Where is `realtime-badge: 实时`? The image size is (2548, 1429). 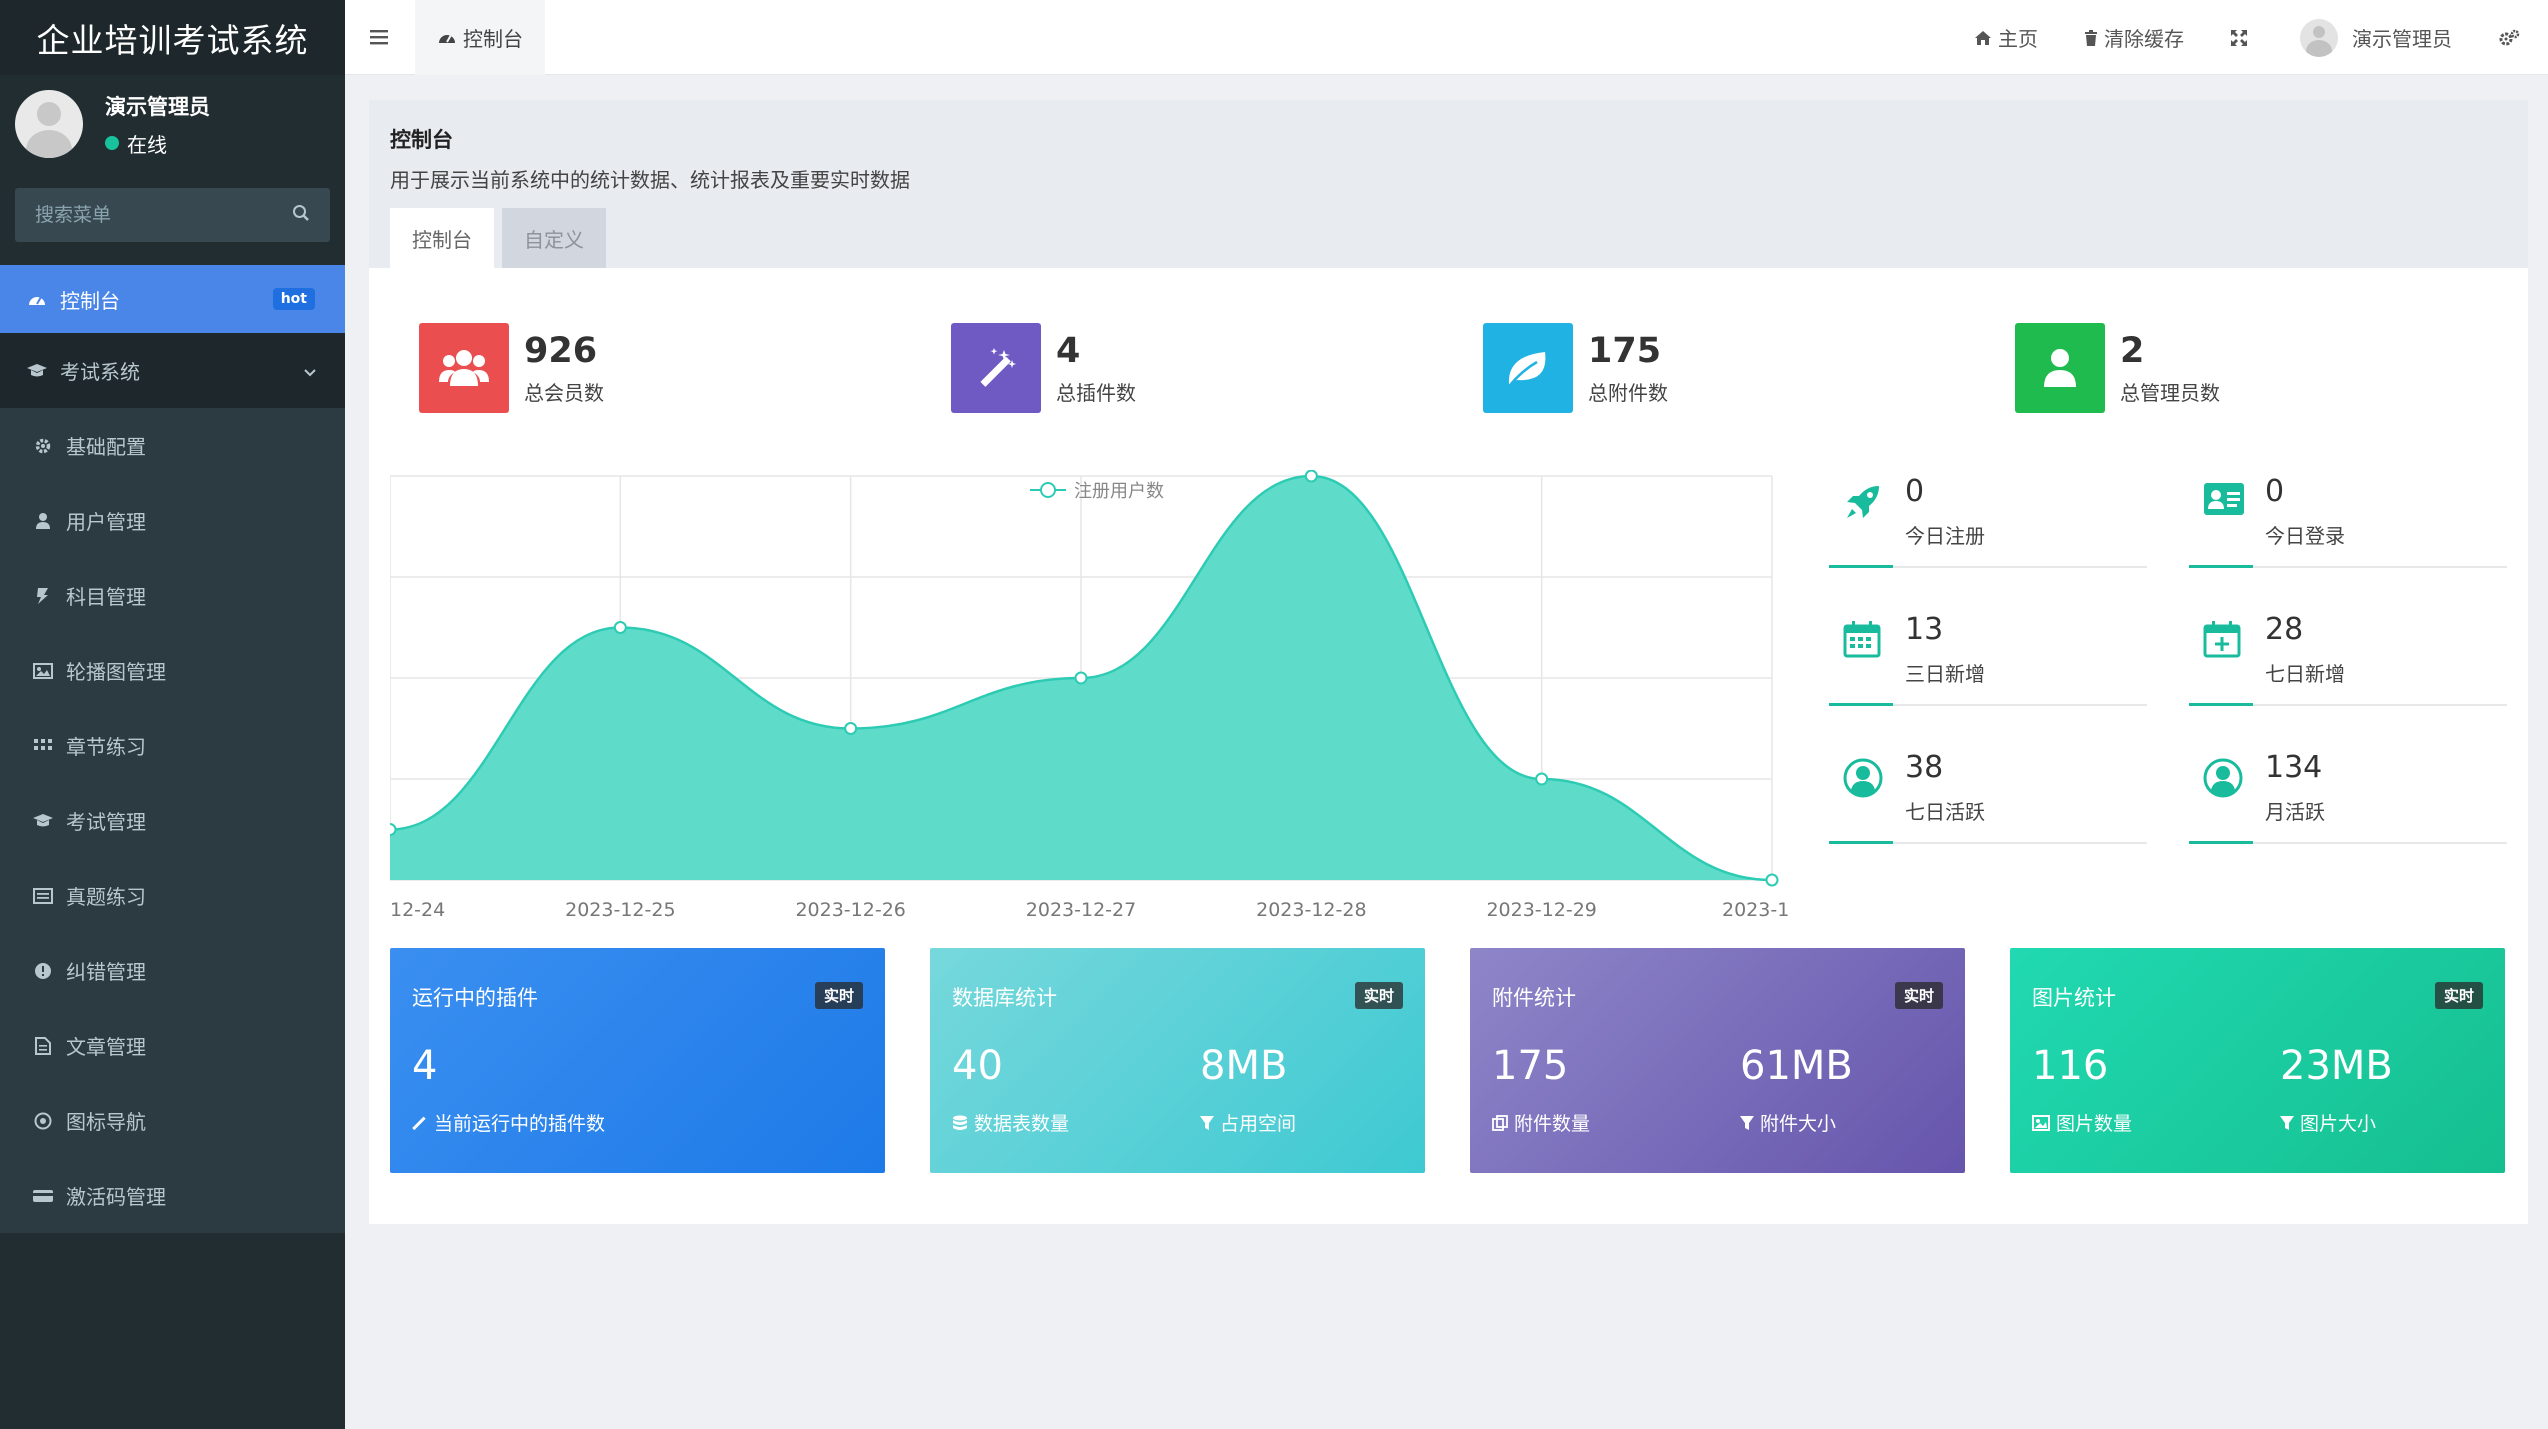
realtime-badge: 实时 is located at coordinates (2458, 995).